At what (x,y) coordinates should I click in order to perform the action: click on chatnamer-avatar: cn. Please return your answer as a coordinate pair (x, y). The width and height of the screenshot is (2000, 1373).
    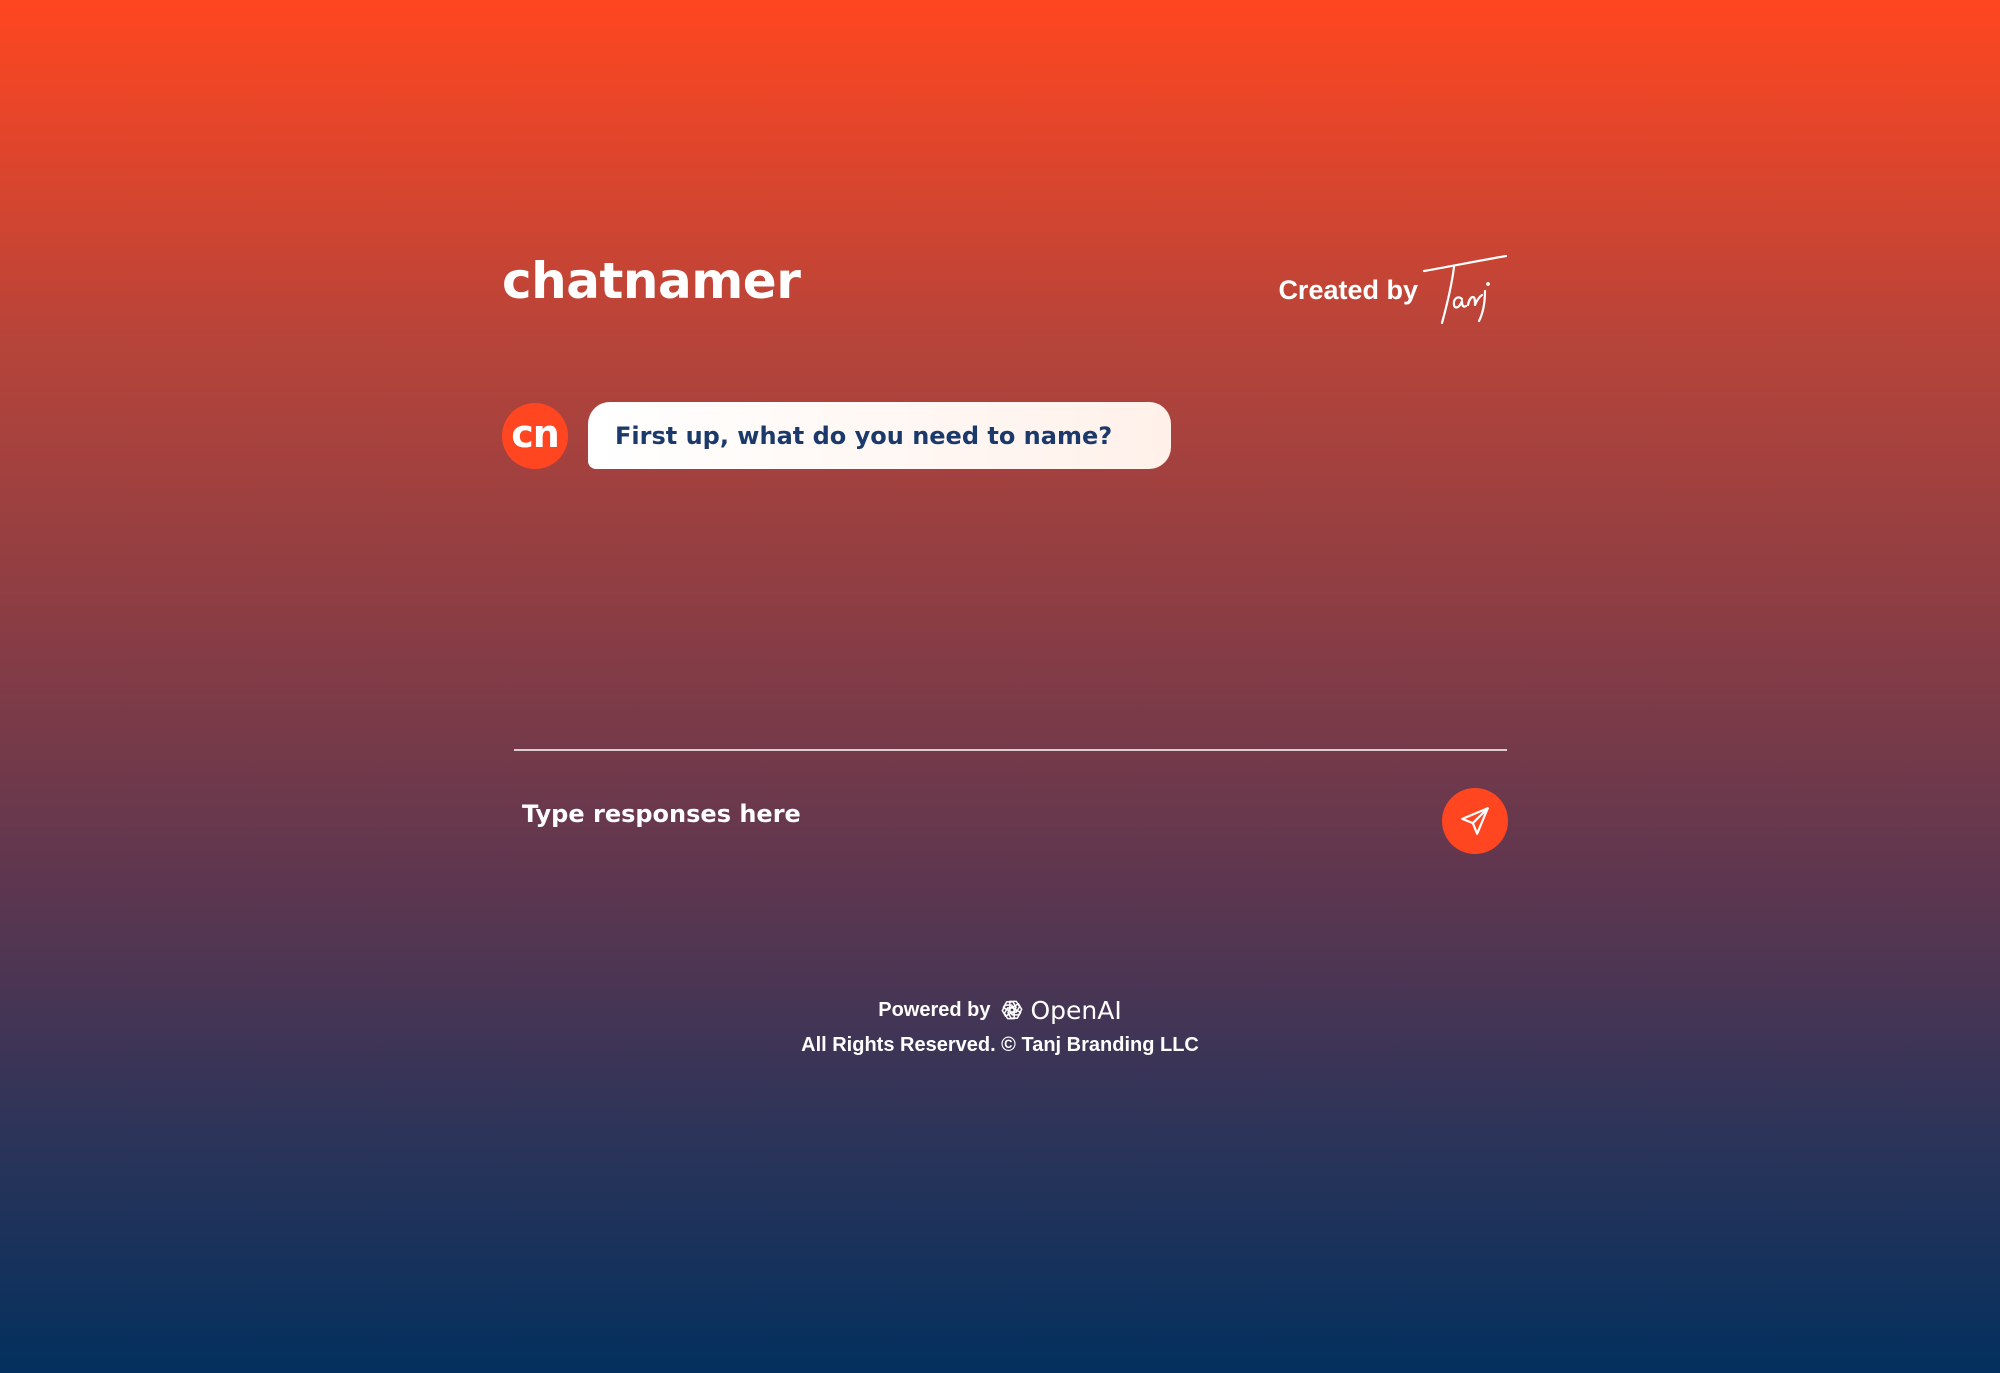
    Looking at the image, I should click on (535, 435).